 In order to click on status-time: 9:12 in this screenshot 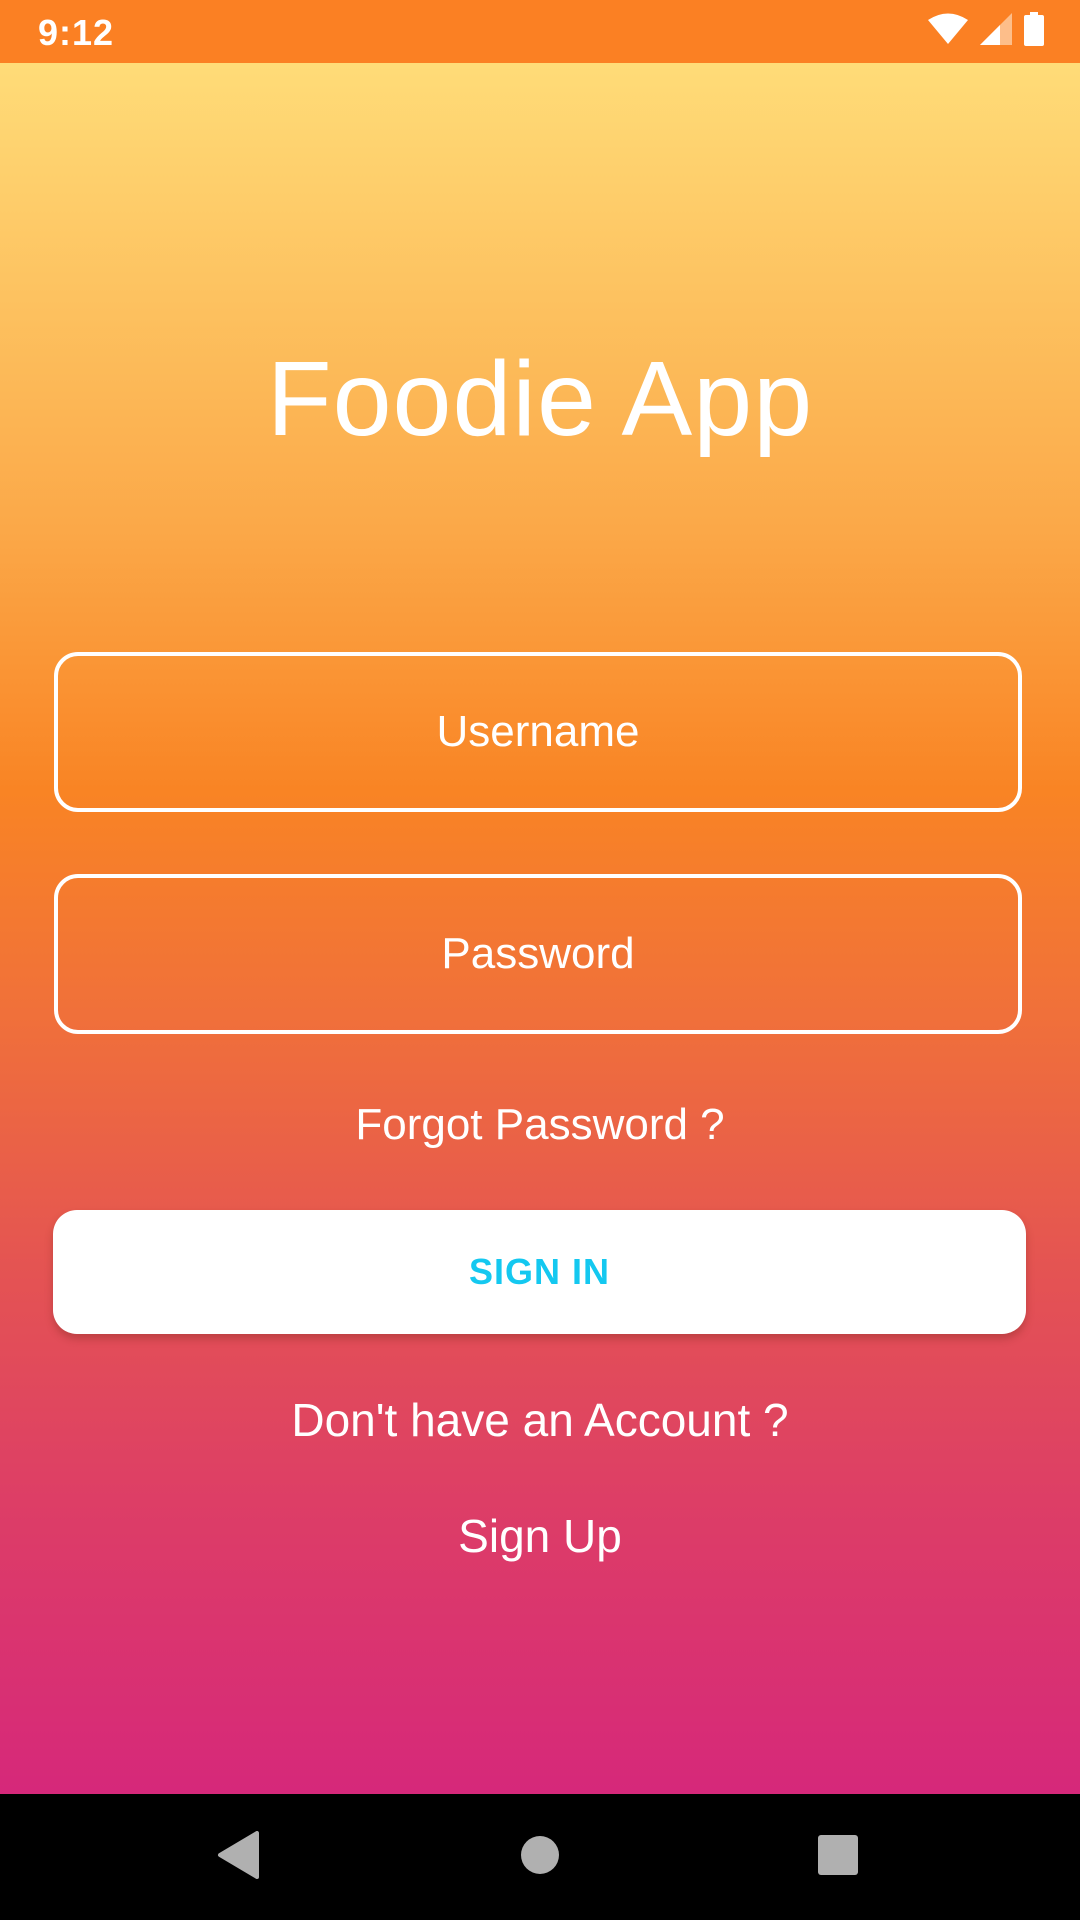, I will do `click(76, 32)`.